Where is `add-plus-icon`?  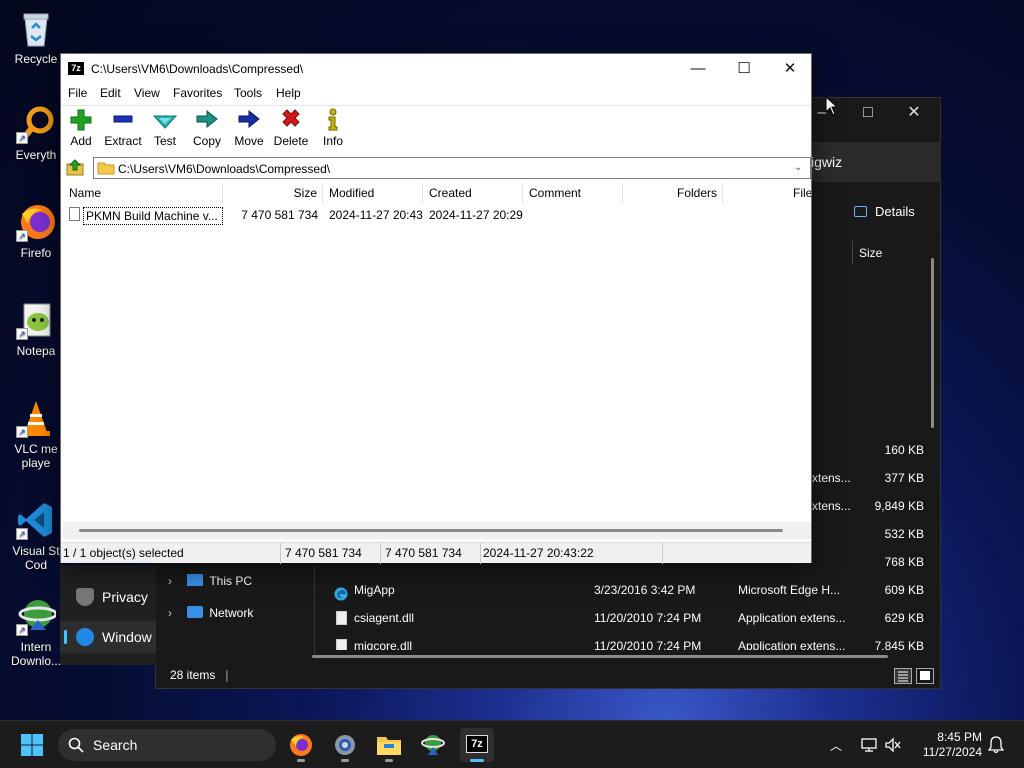 add-plus-icon is located at coordinates (81, 120).